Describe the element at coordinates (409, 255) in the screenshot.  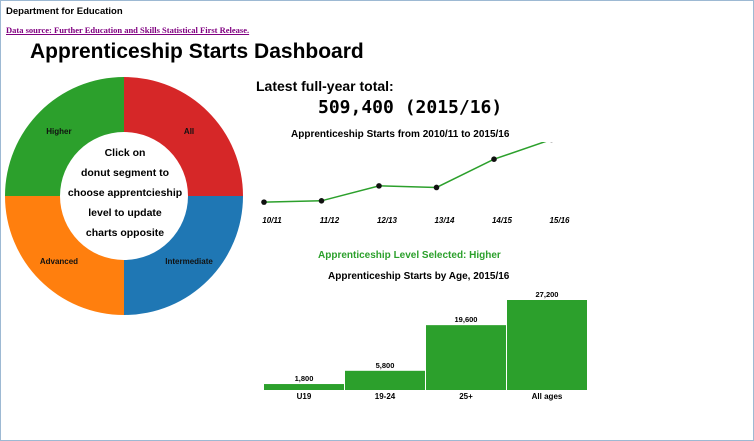
I see `level-selected-label: Apprenticeship Level Selected: Higher` at that location.